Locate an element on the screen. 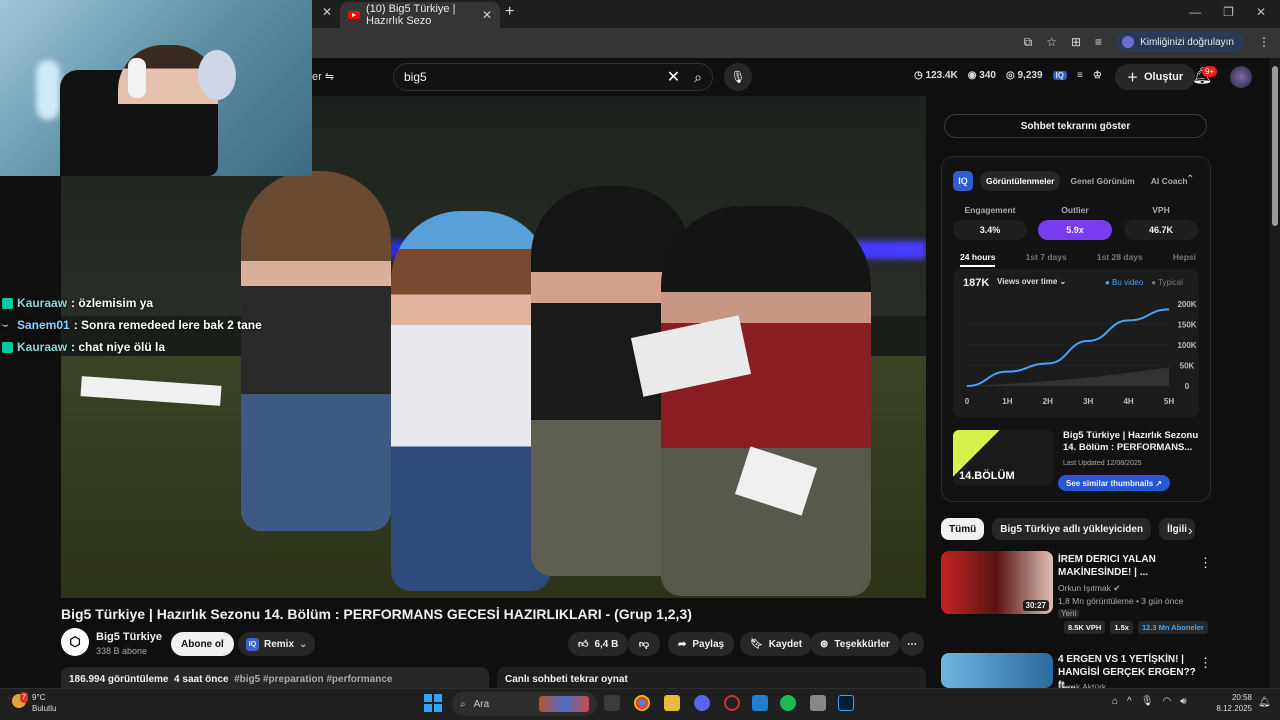  clear-search-icon: ✕ is located at coordinates (673, 77).